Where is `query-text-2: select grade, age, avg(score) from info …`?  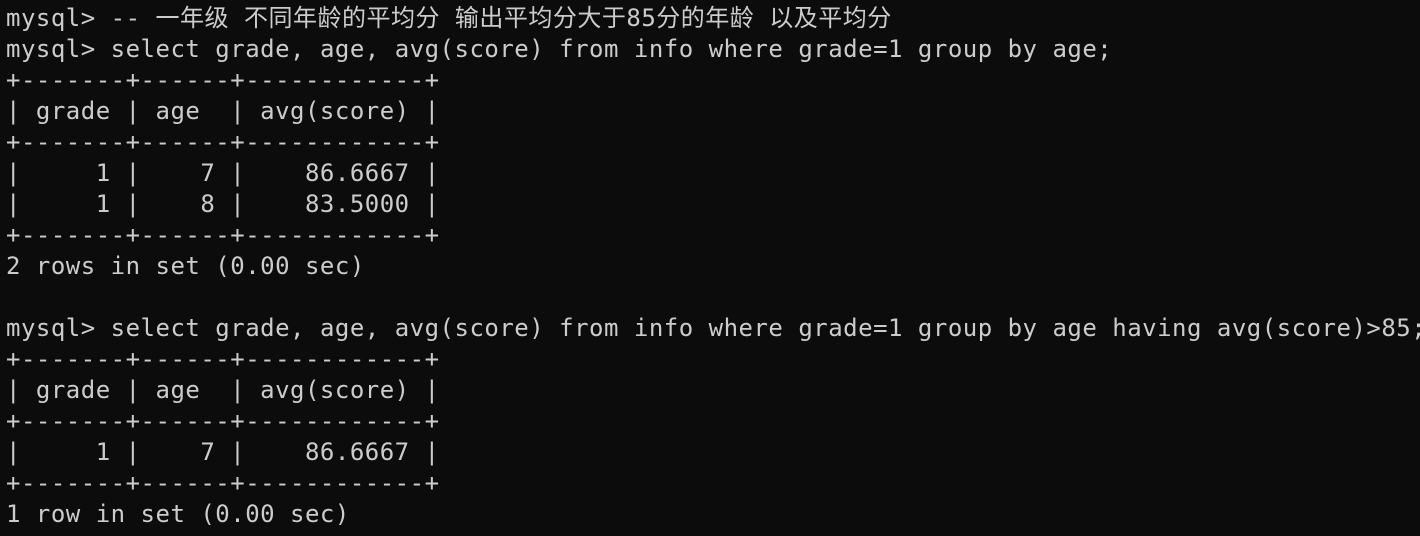
query-text-2: select grade, age, avg(score) from info … is located at coordinates (765, 328).